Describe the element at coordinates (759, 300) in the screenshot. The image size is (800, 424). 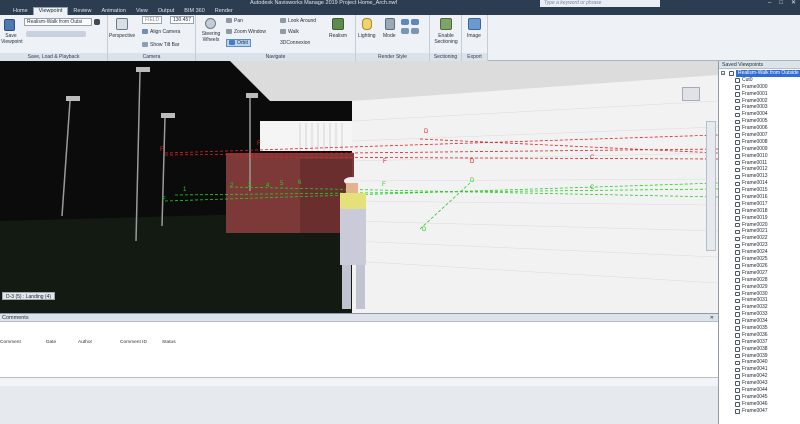
I see `saved-viewpoint-item: Frame0031` at that location.